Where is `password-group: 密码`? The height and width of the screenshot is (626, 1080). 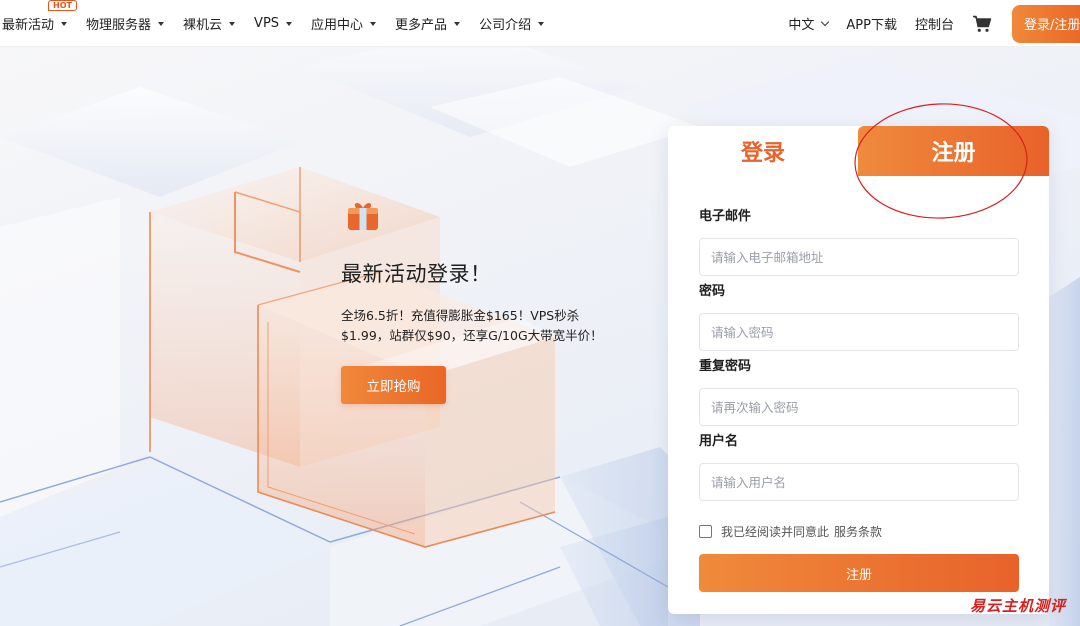 password-group: 密码 is located at coordinates (859, 320).